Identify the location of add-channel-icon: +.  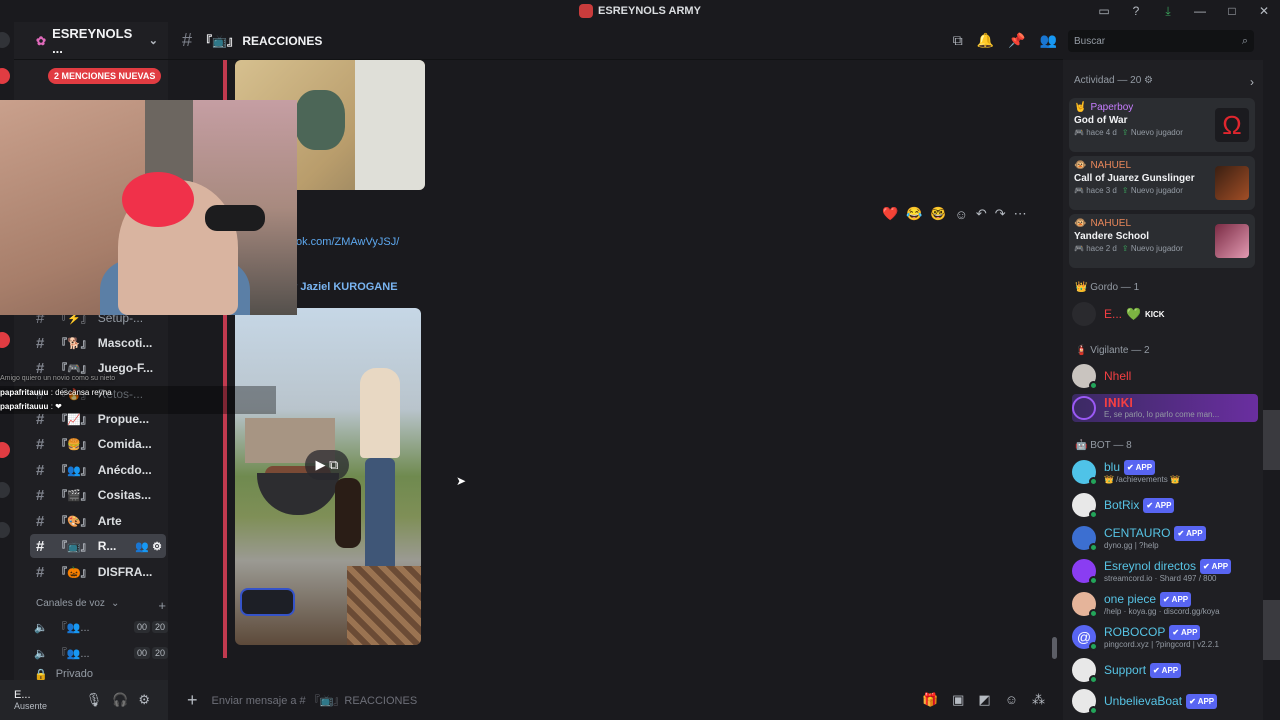
(162, 605).